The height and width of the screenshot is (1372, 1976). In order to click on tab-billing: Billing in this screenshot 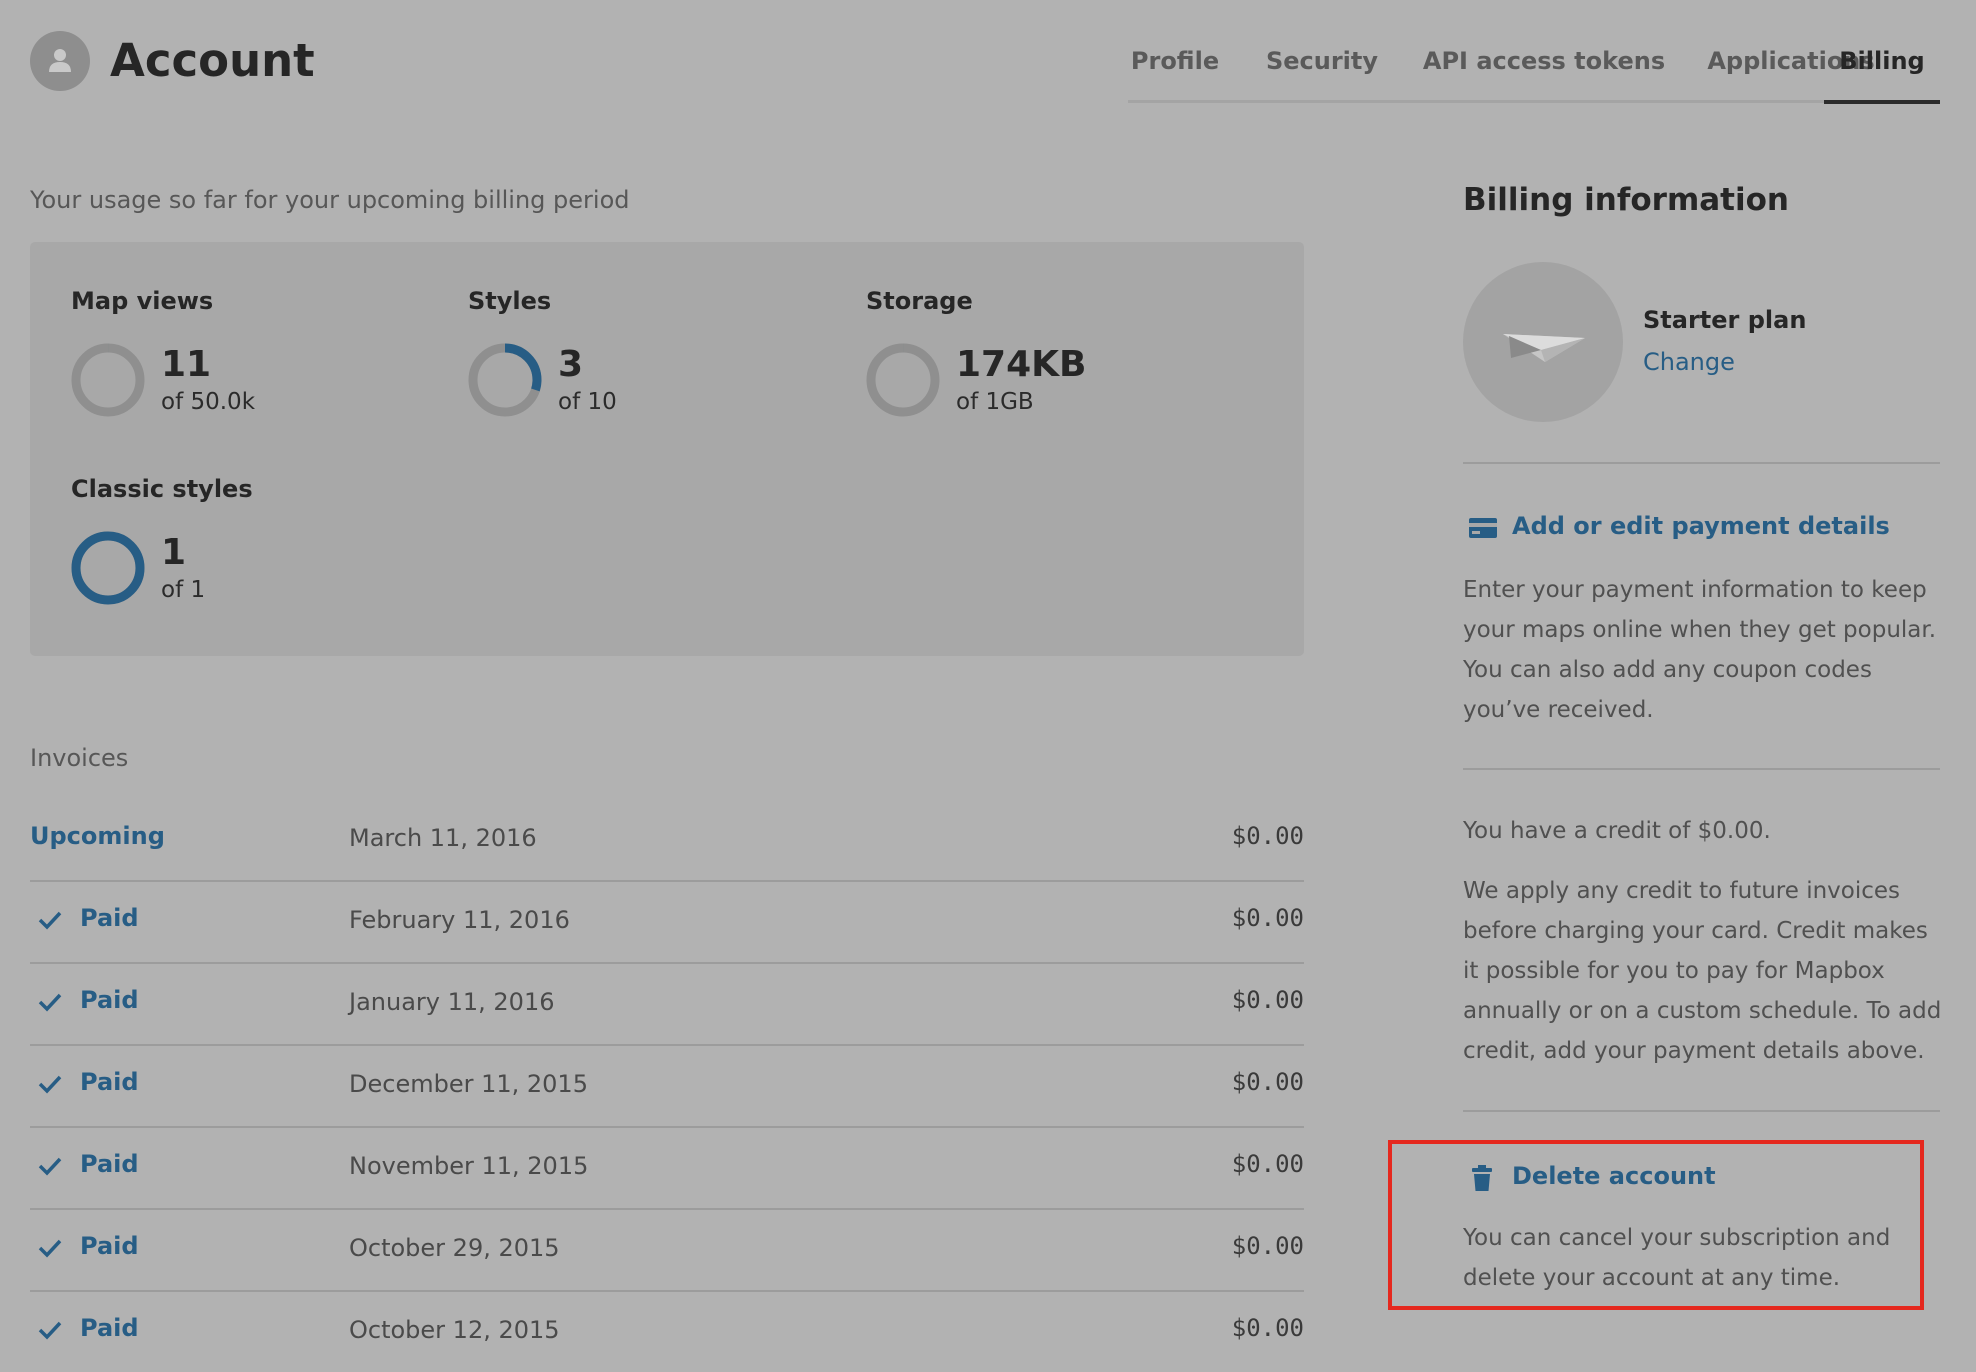, I will do `click(1882, 74)`.